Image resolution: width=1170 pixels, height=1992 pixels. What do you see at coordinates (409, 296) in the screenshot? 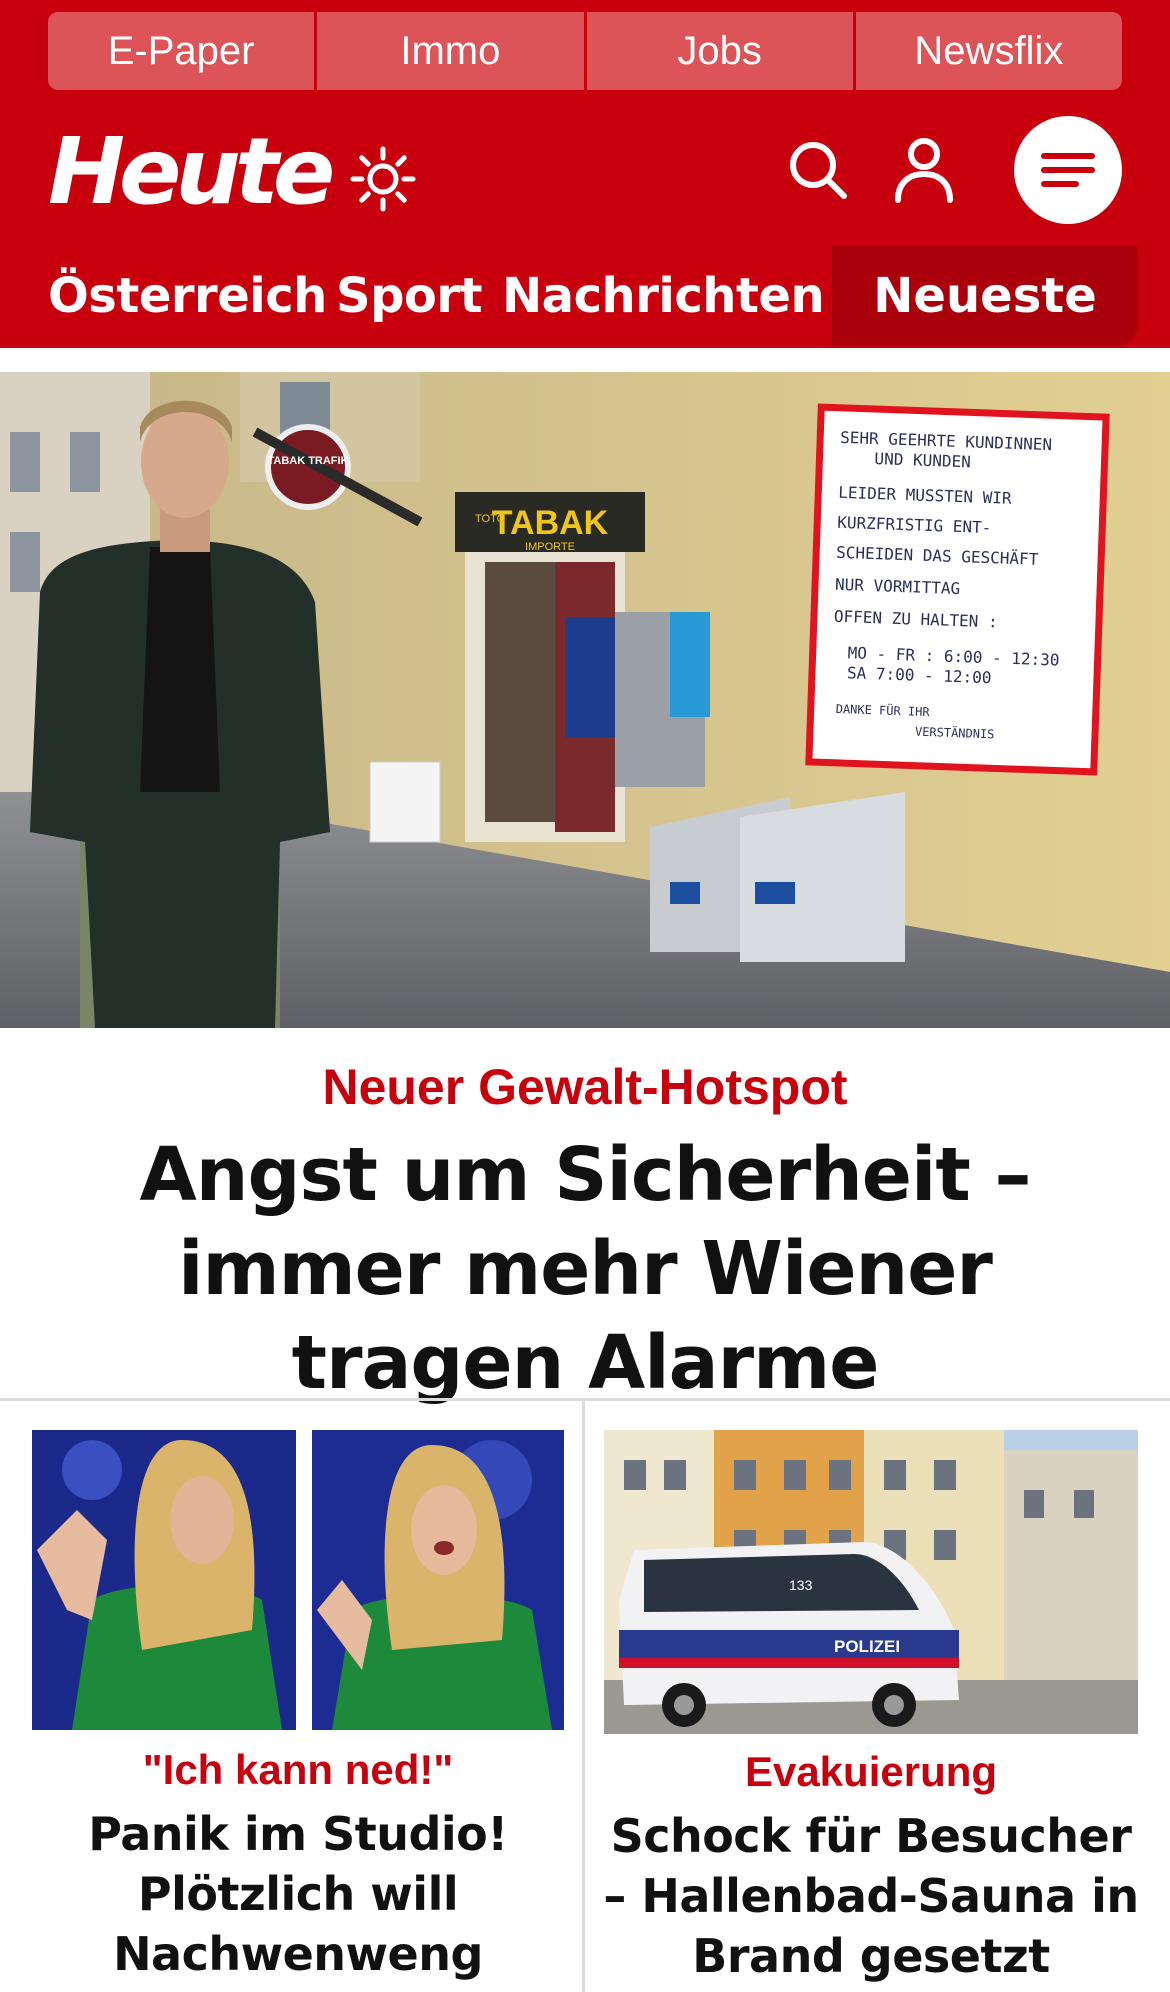
I see `nav-item-sport: Sport` at bounding box center [409, 296].